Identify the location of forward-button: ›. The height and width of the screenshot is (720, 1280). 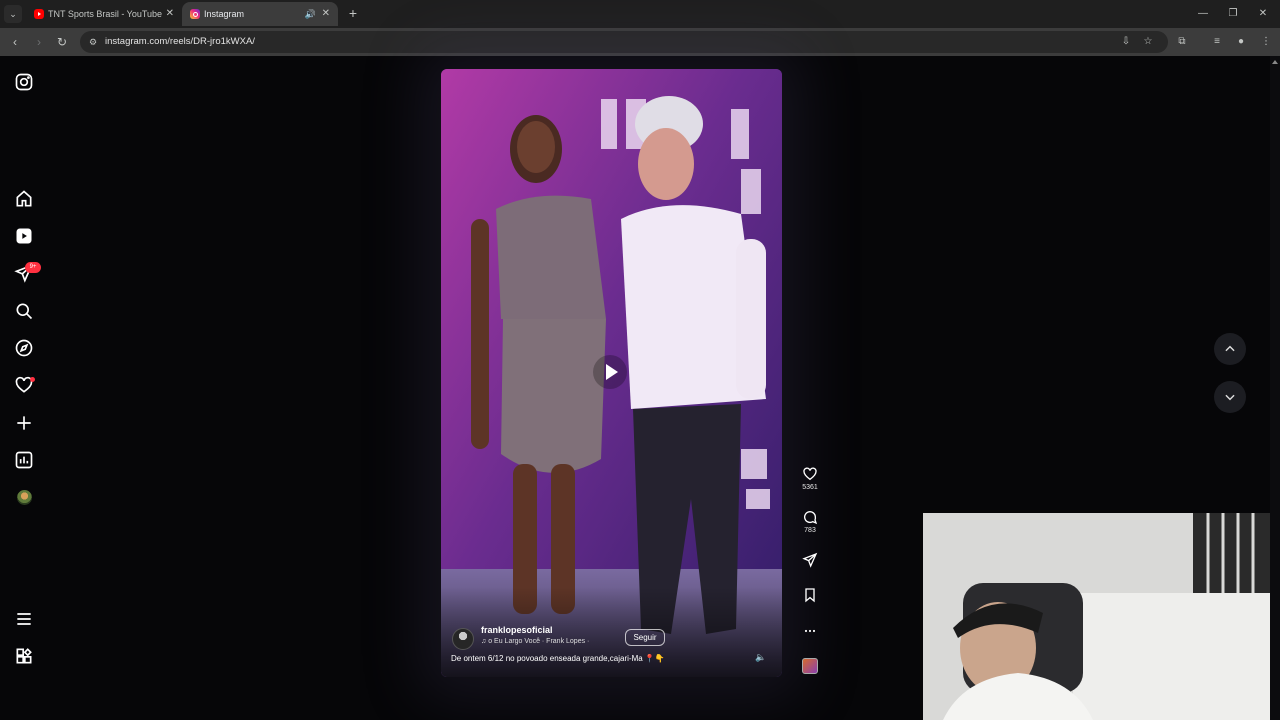
(39, 42).